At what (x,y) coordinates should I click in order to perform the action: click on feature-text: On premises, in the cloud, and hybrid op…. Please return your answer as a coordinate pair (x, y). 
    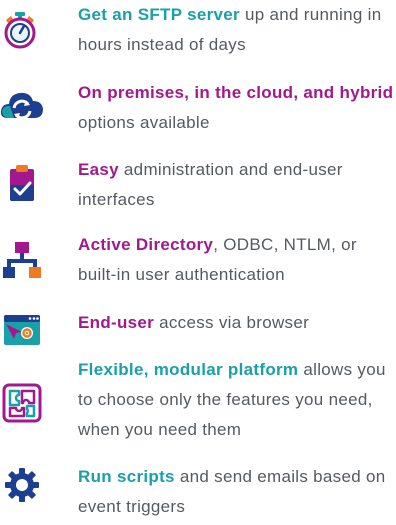
    Looking at the image, I should click on (237, 108).